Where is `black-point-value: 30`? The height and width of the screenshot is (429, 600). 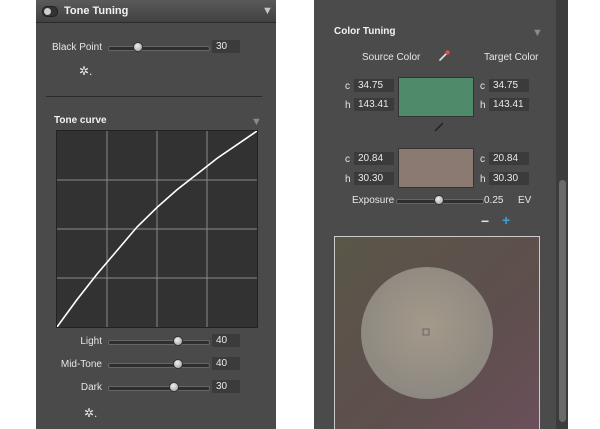
black-point-value: 30 is located at coordinates (226, 46).